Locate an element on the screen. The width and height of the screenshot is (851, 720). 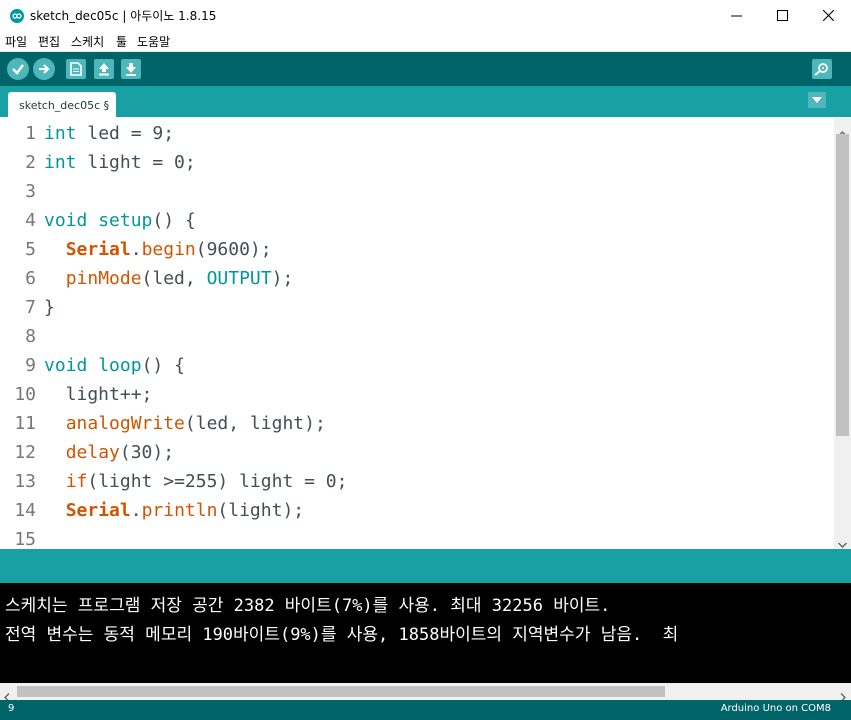
code-line: } is located at coordinates (49, 307).